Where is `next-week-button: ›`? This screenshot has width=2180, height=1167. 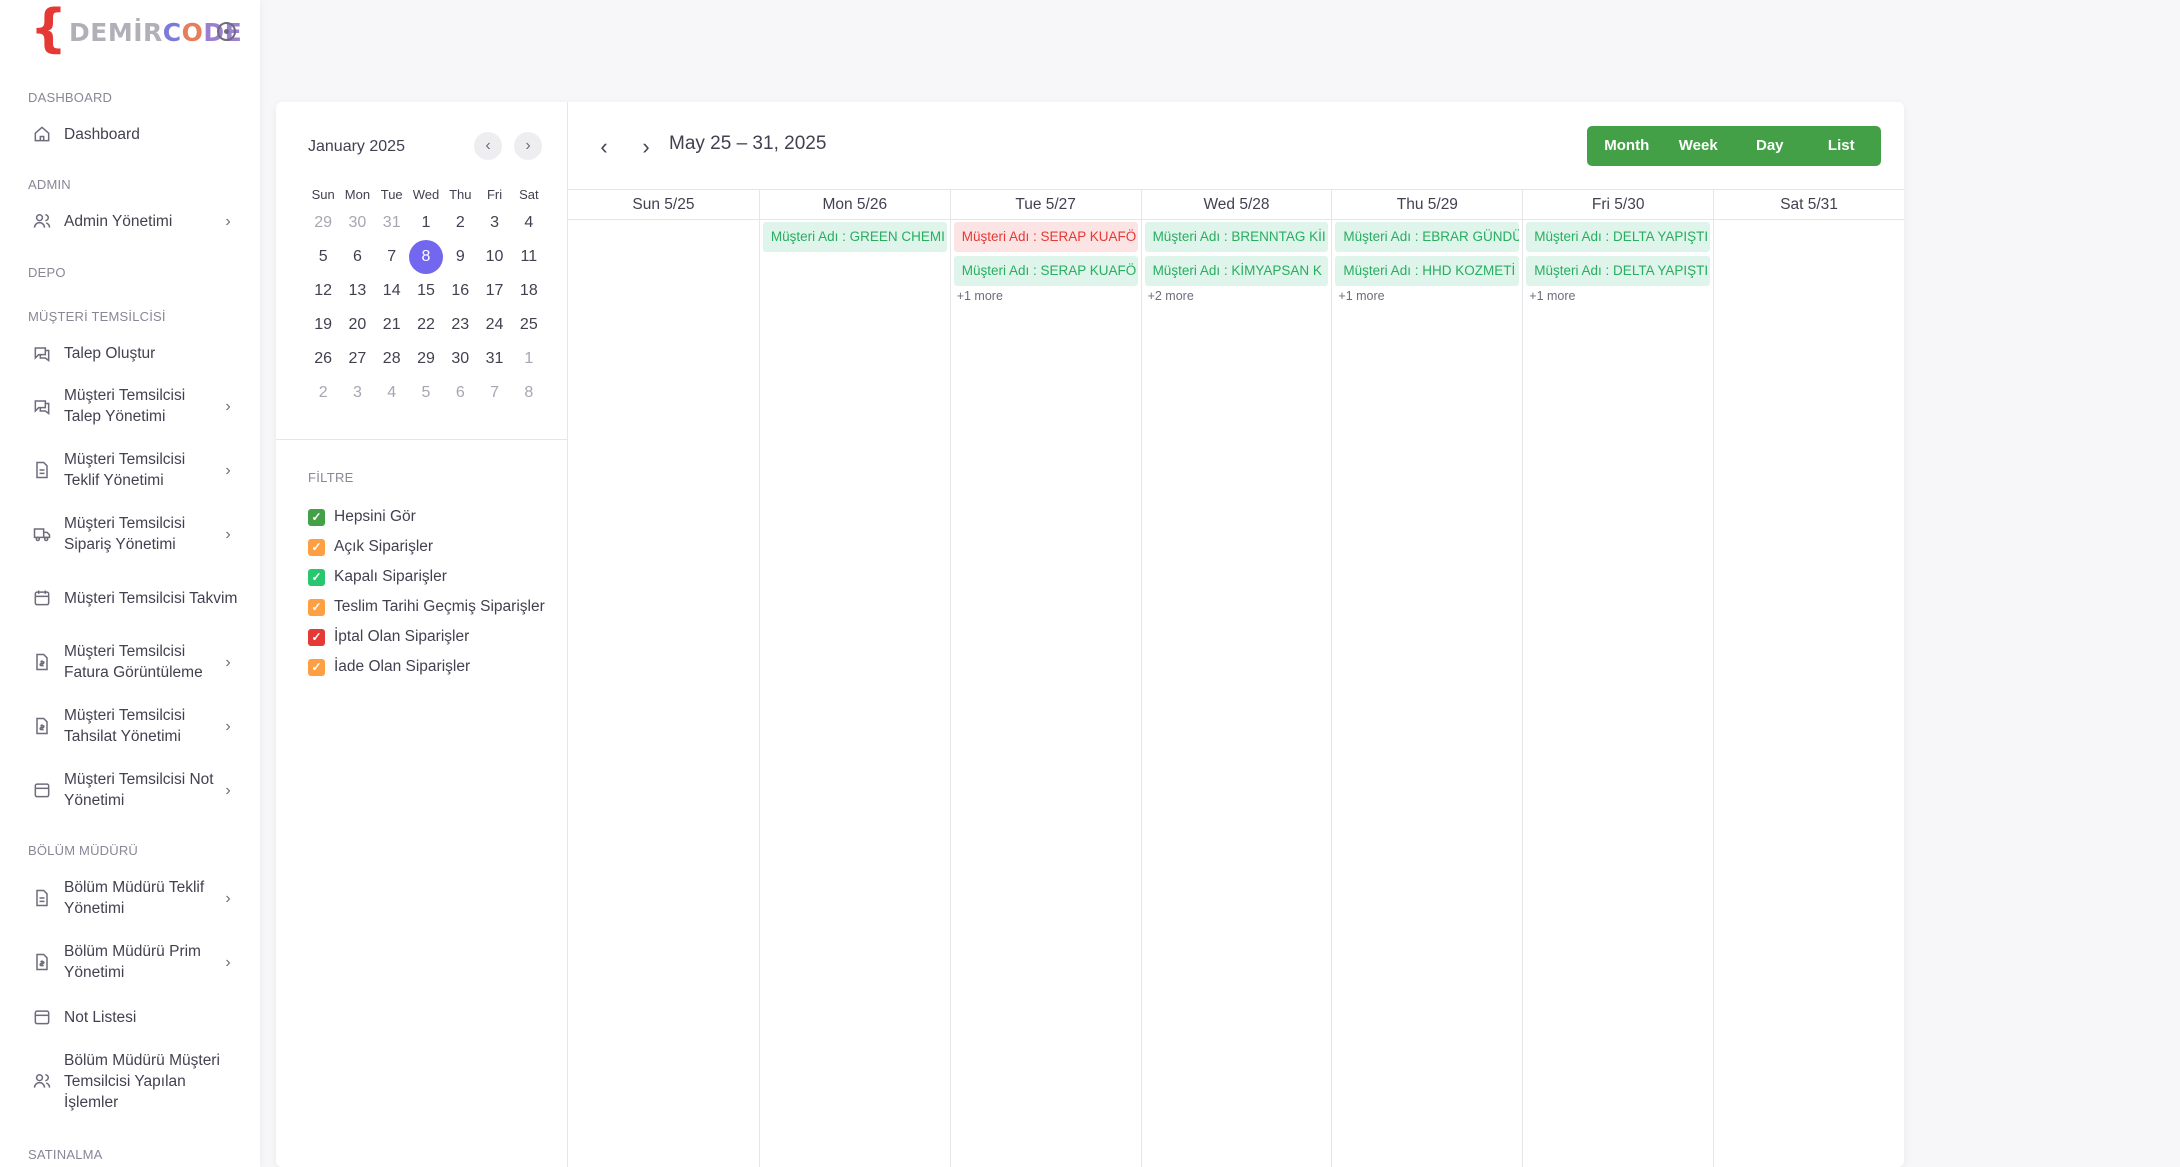 next-week-button: › is located at coordinates (646, 147).